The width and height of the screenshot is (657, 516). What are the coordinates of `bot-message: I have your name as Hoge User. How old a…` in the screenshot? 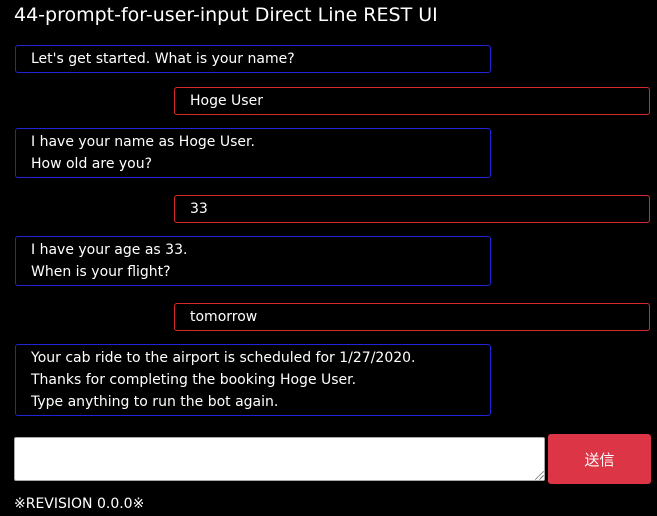 It's located at (253, 153).